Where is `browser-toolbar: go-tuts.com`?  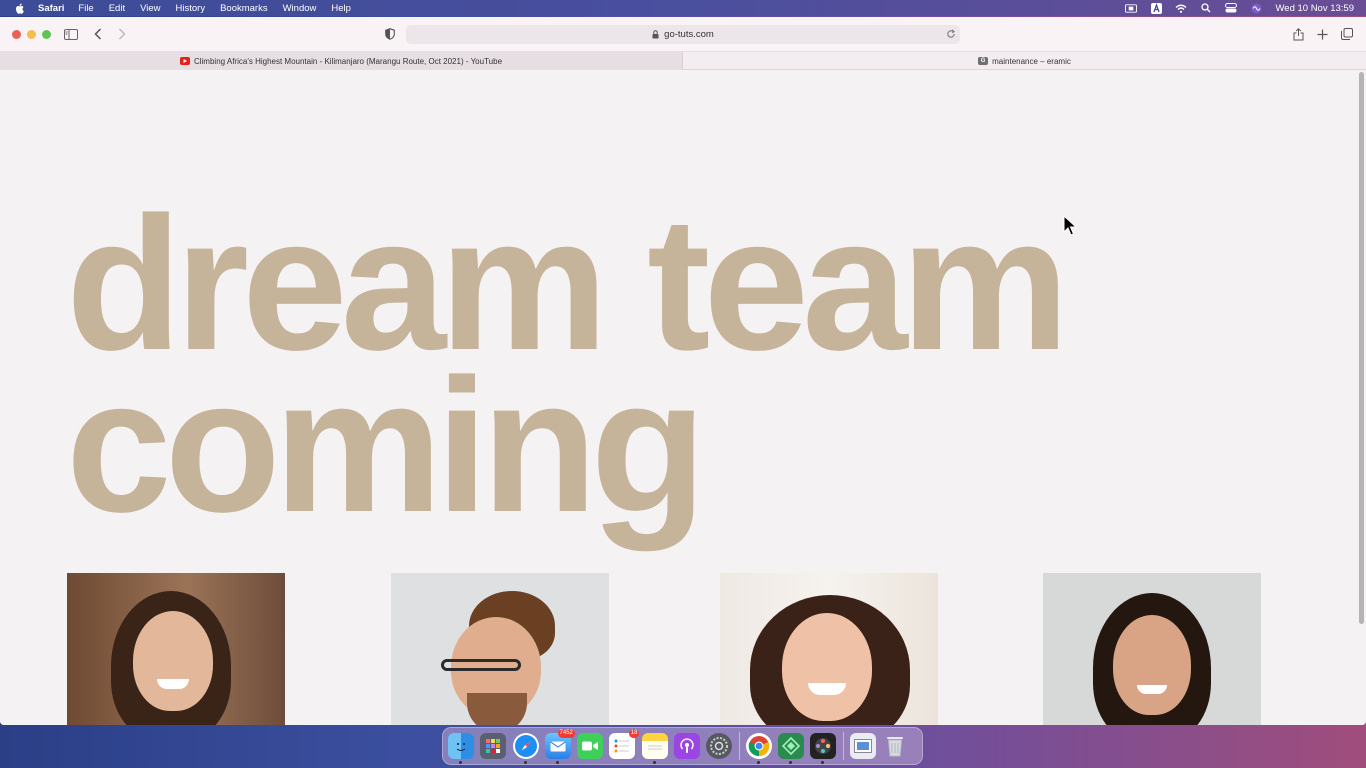 browser-toolbar: go-tuts.com is located at coordinates (683, 34).